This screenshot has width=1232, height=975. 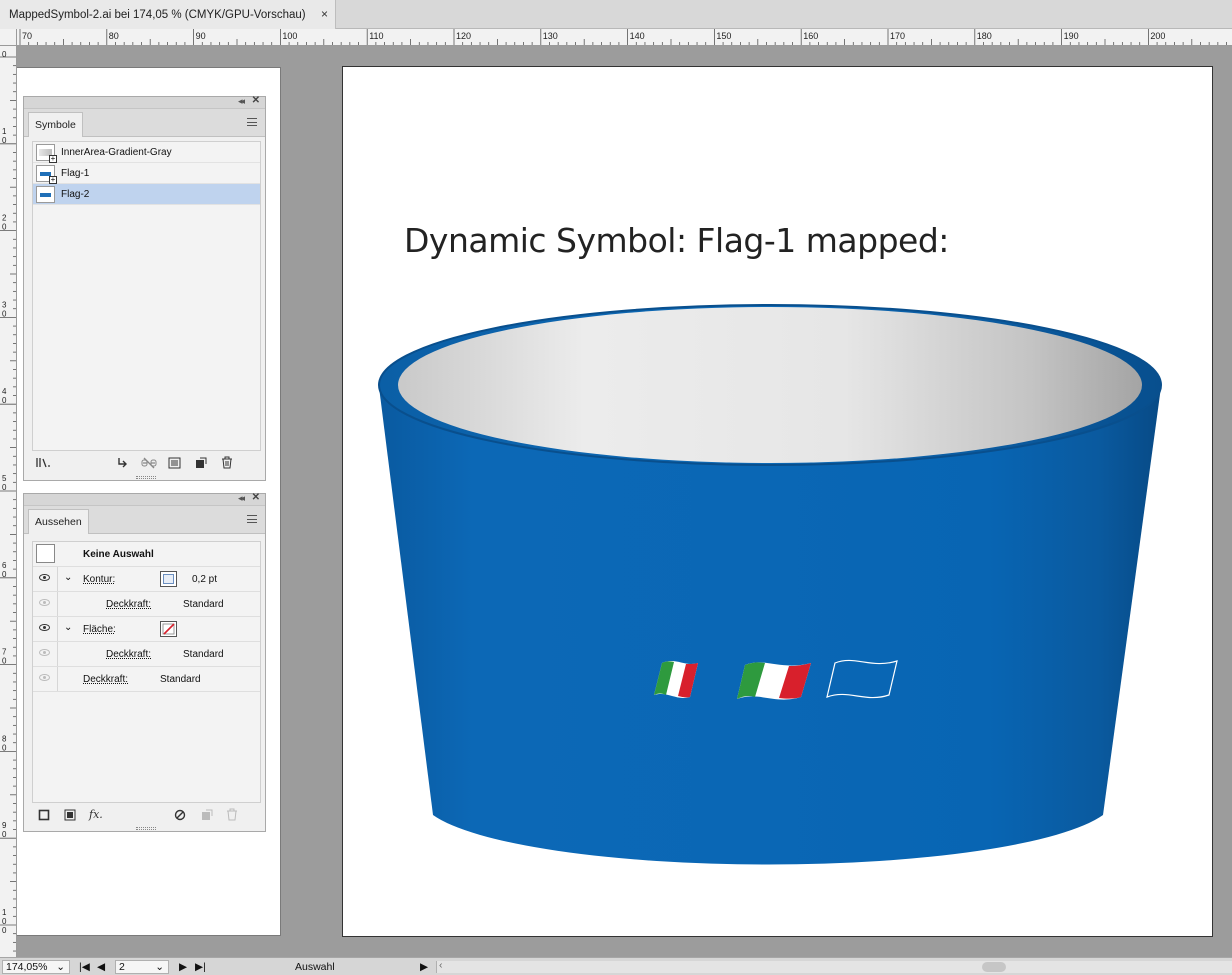 What do you see at coordinates (204, 579) in the screenshot?
I see `stroke-weight: 0,2 pt` at bounding box center [204, 579].